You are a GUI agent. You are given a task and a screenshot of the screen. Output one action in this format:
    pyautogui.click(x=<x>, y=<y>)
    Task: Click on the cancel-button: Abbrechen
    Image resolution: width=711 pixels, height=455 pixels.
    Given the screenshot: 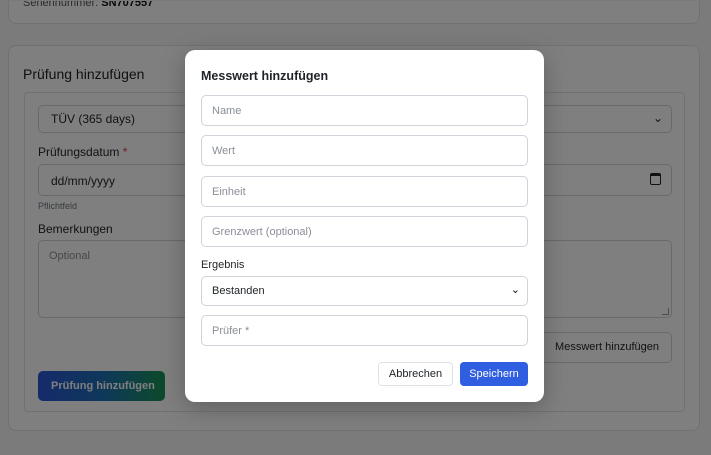 What is the action you would take?
    pyautogui.click(x=415, y=374)
    